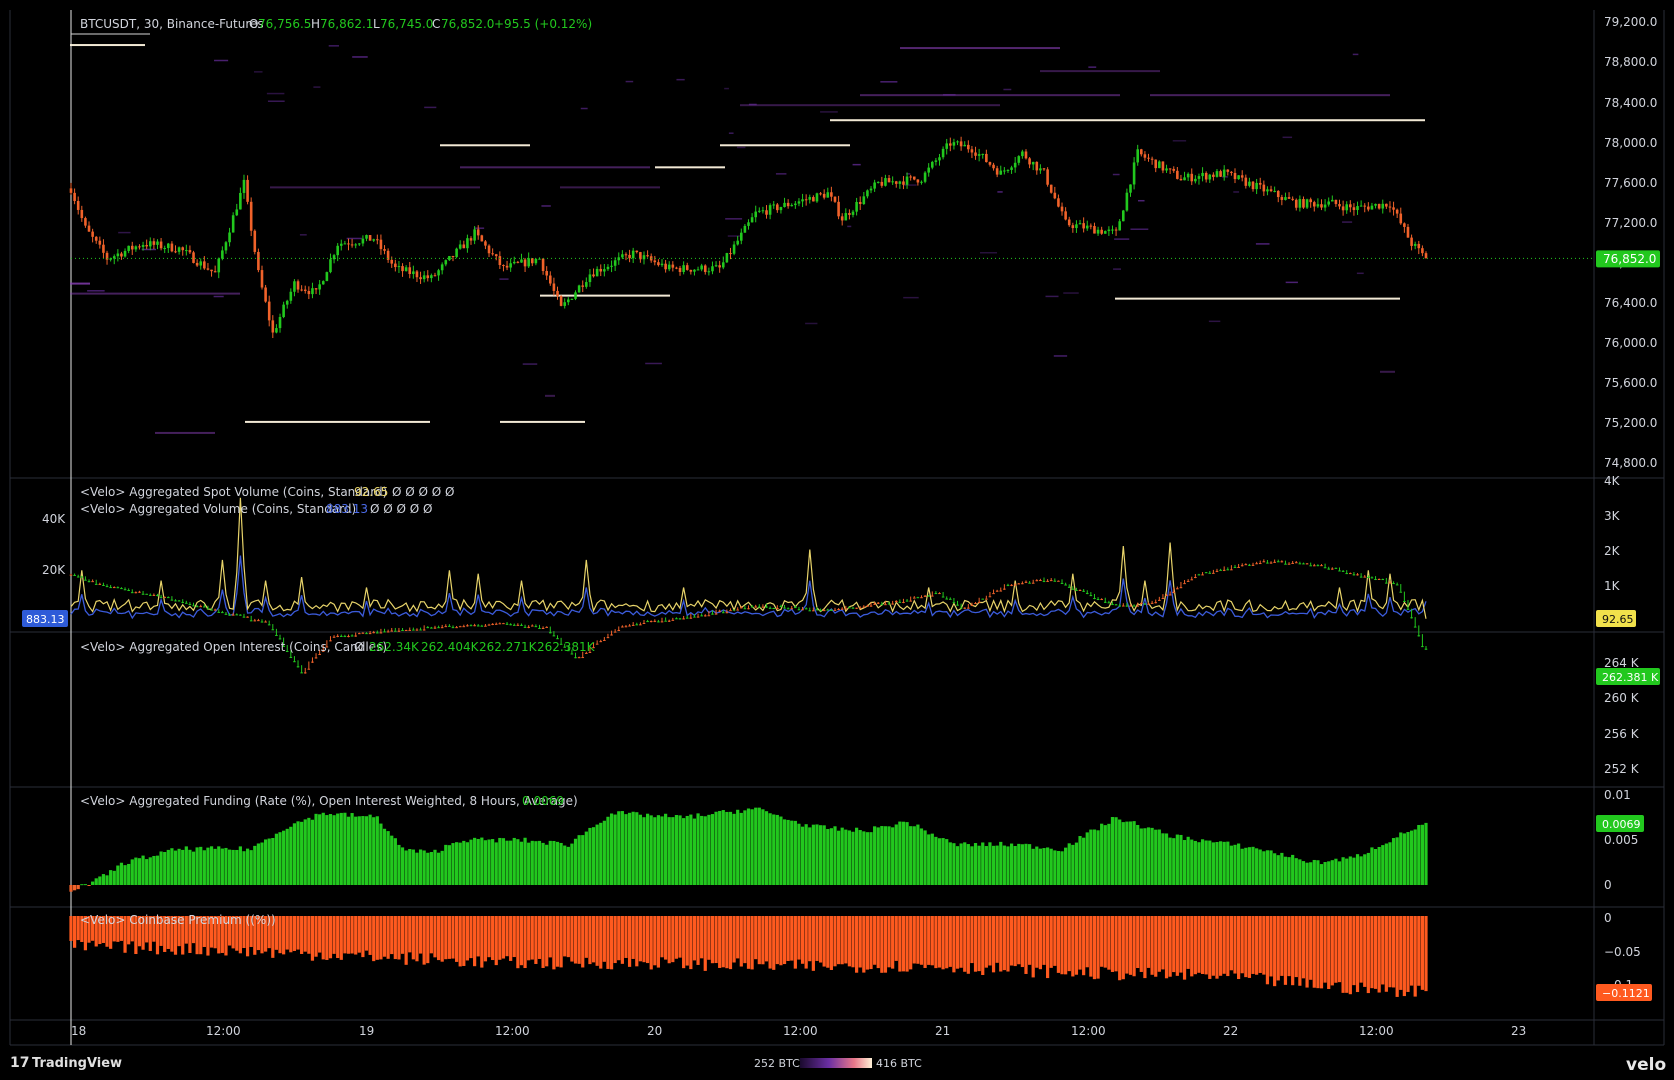 This screenshot has width=1674, height=1080. I want to click on last-price-badge-text: 76,852.0, so click(1629, 259).